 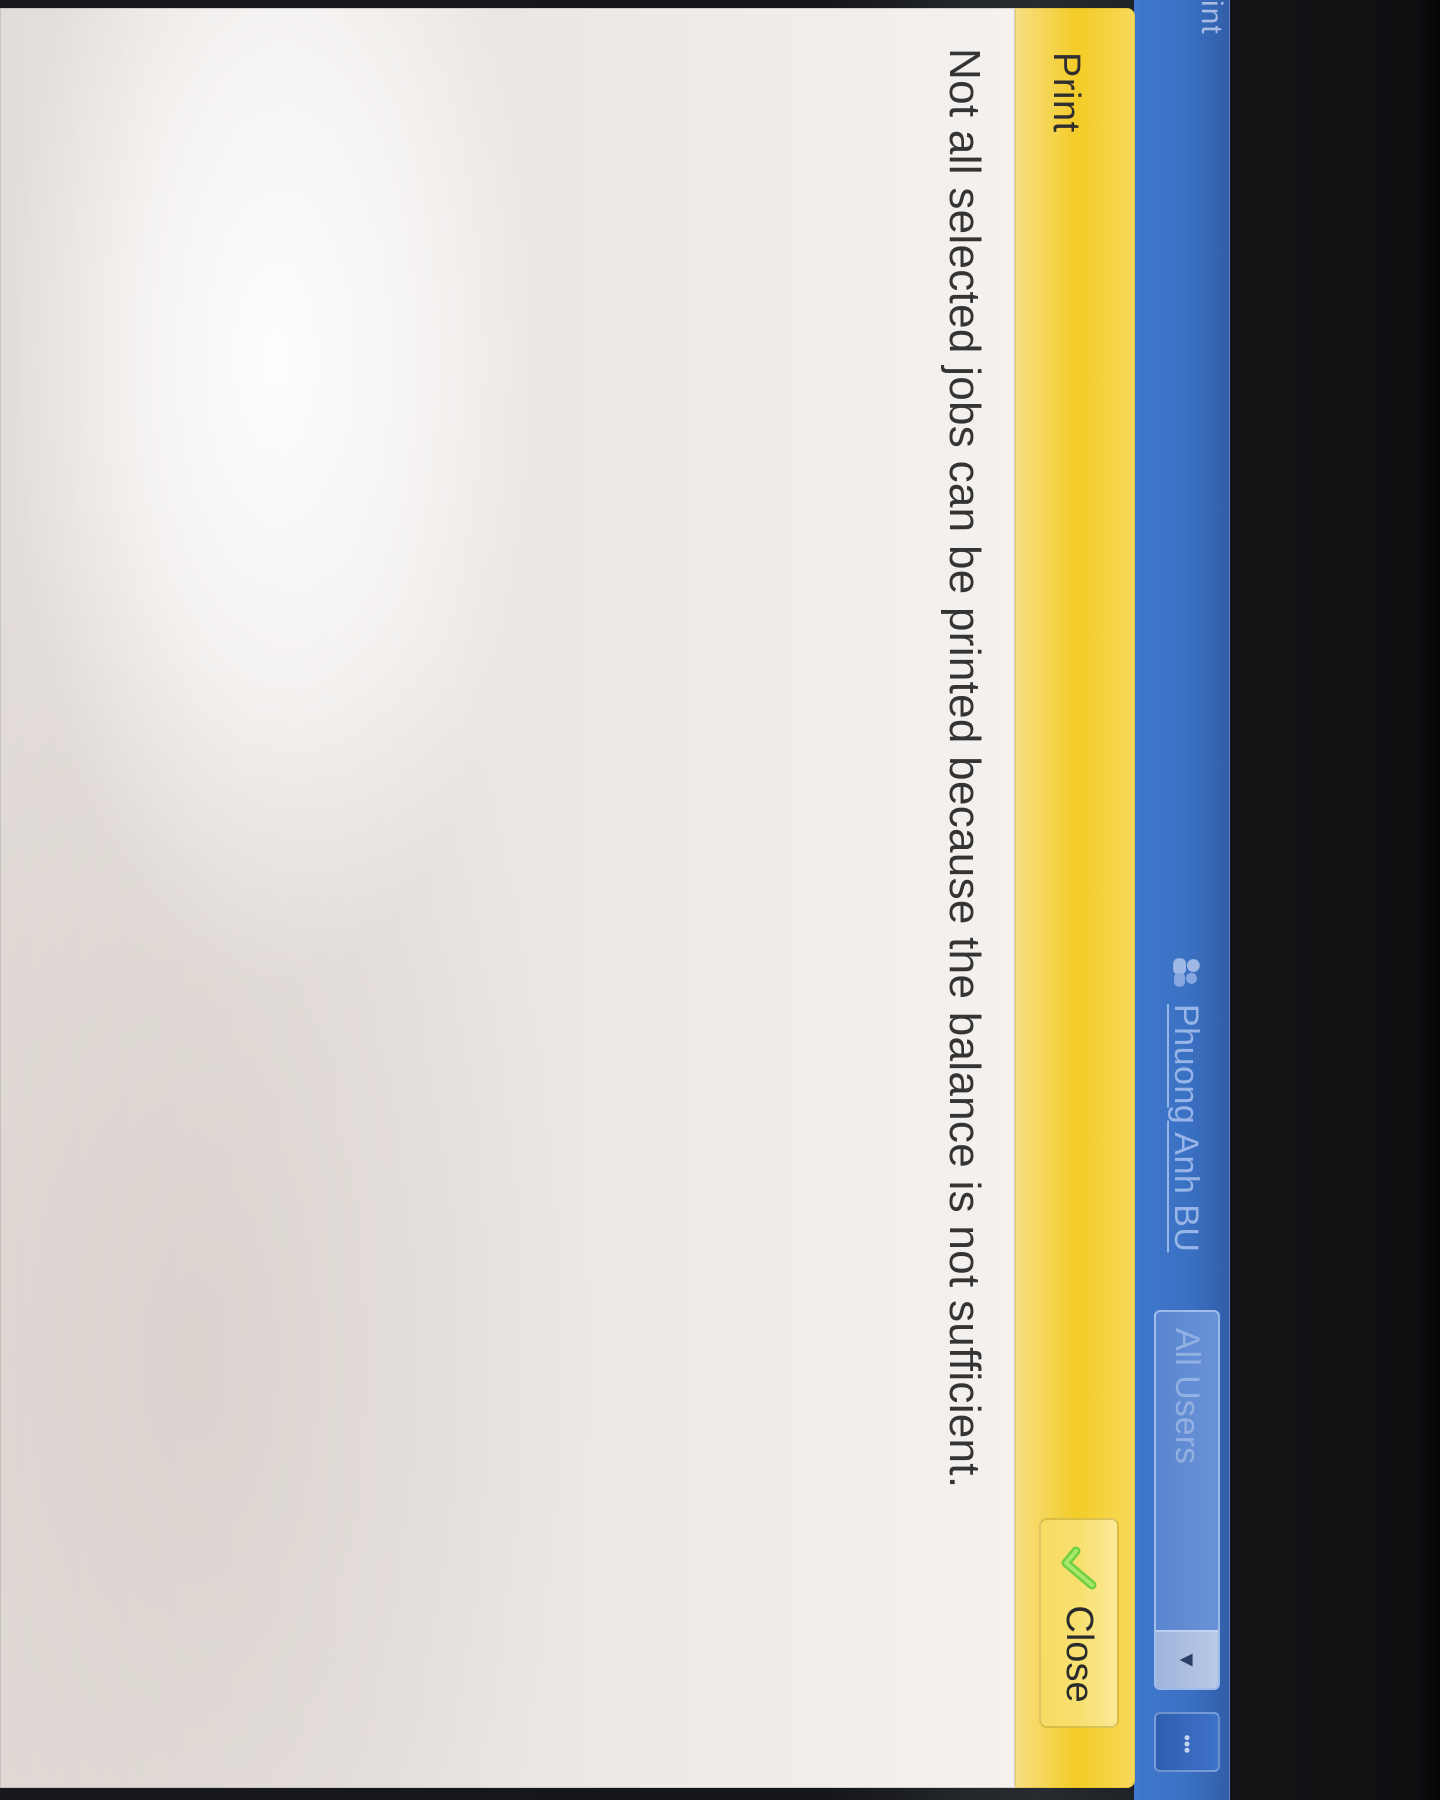 I want to click on dialog-header: Print Close, so click(x=1075, y=898).